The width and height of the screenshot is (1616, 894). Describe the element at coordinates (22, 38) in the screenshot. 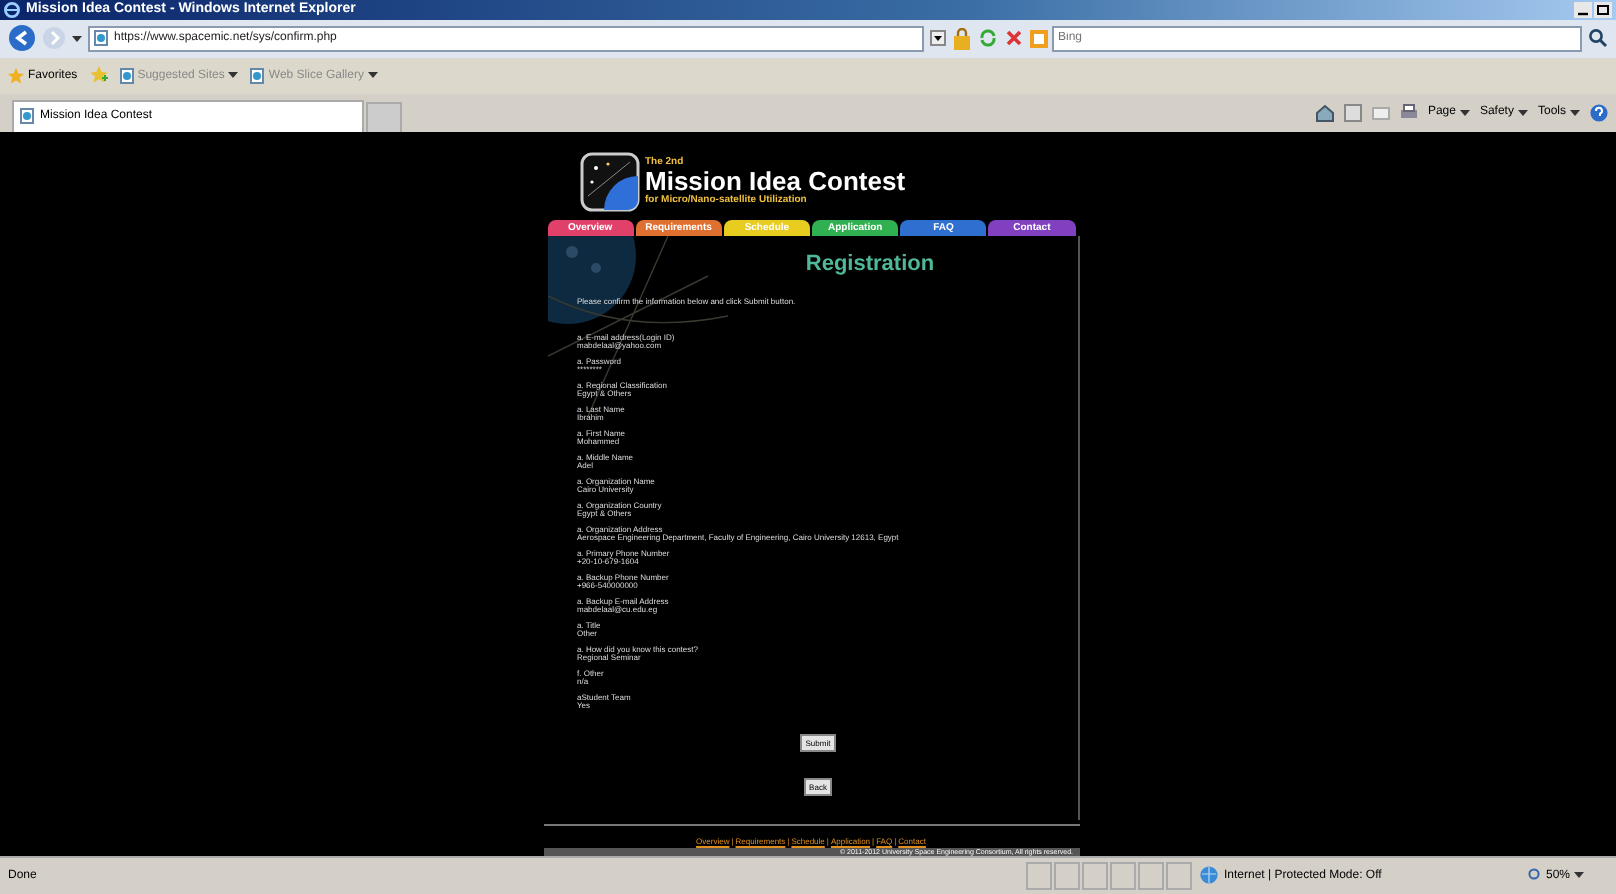

I see `back-icon` at that location.